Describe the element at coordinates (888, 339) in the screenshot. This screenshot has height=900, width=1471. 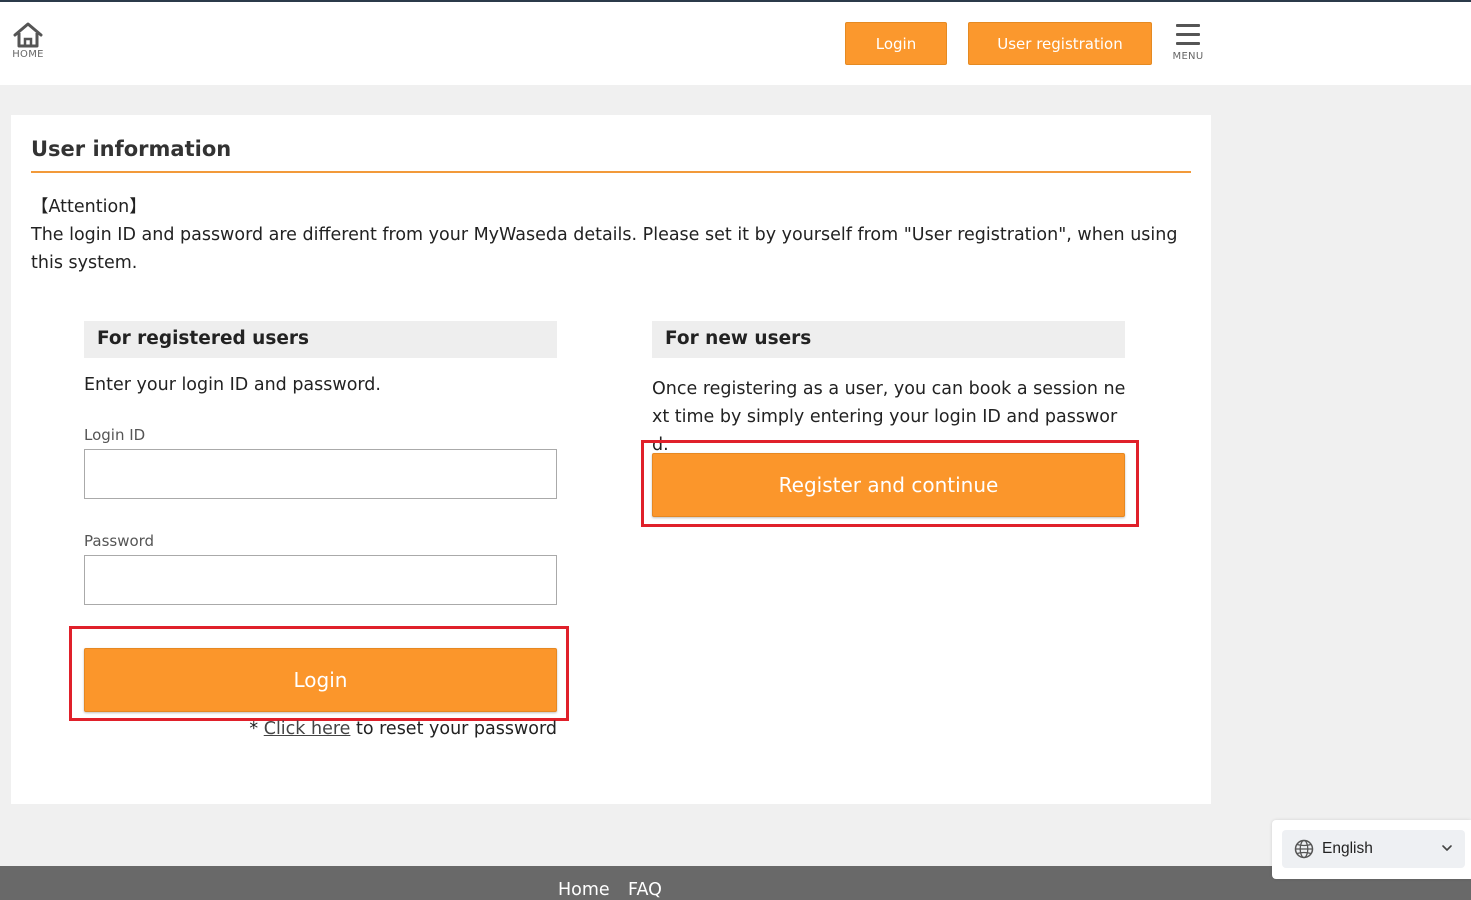
I see `new-users-heading: For new users` at that location.